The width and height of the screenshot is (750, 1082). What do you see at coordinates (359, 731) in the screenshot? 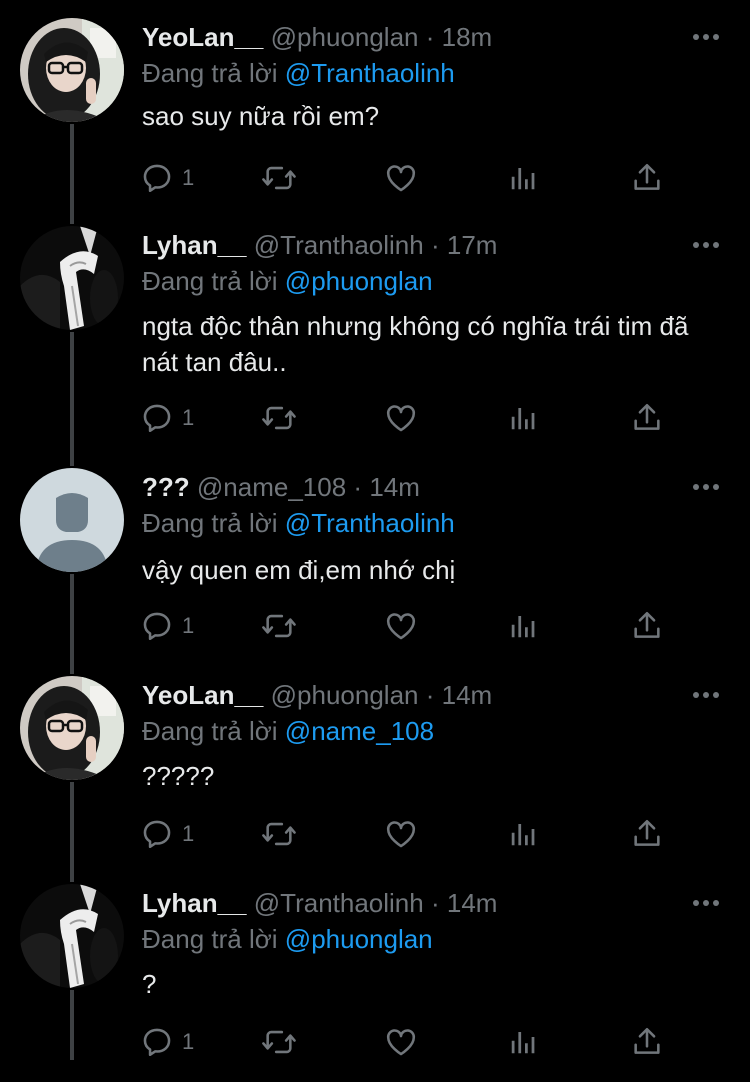
I see `mention-link: @name_108` at bounding box center [359, 731].